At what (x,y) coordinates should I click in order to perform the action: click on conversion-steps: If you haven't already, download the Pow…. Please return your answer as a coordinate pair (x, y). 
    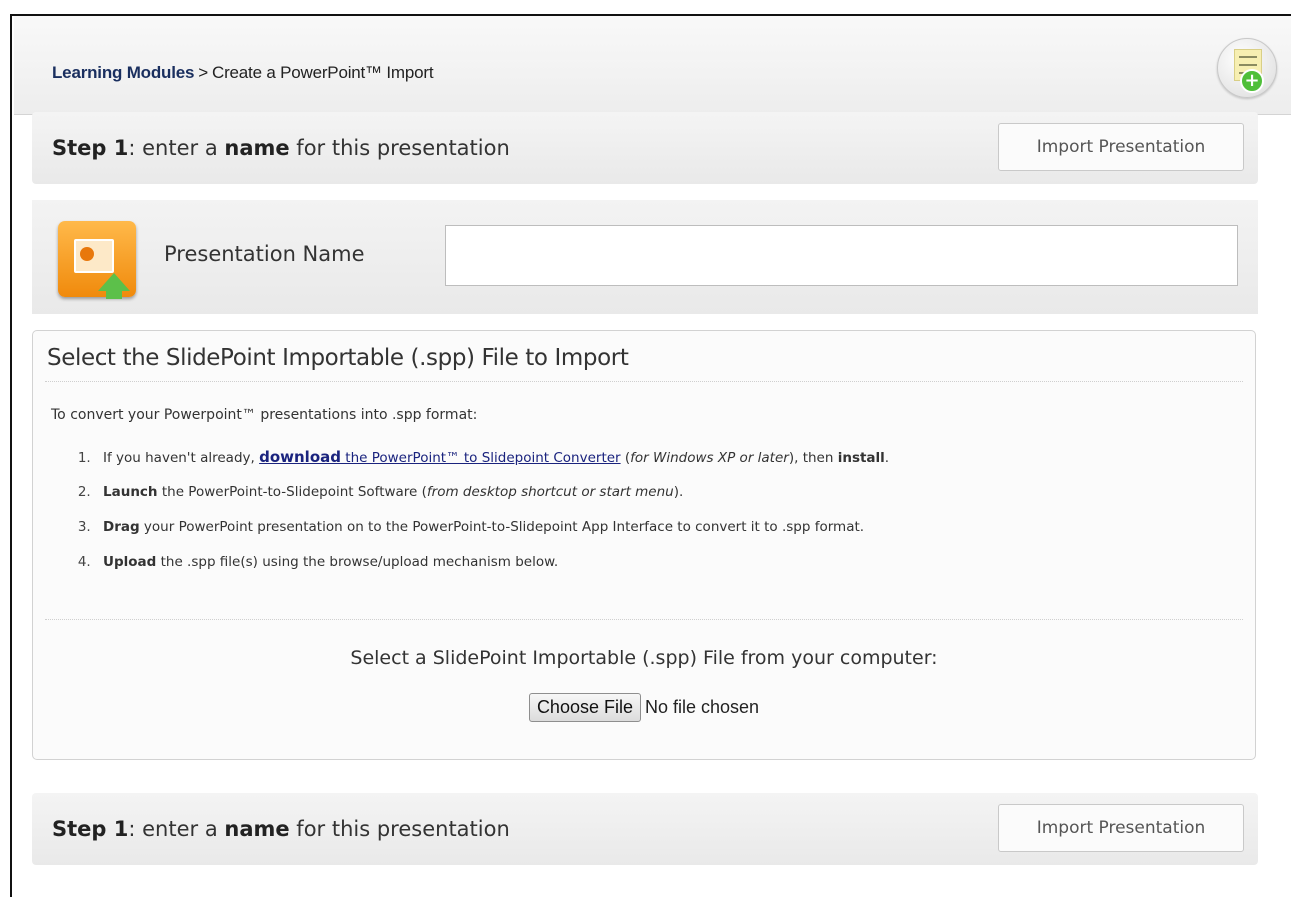
    Looking at the image, I should click on (476, 515).